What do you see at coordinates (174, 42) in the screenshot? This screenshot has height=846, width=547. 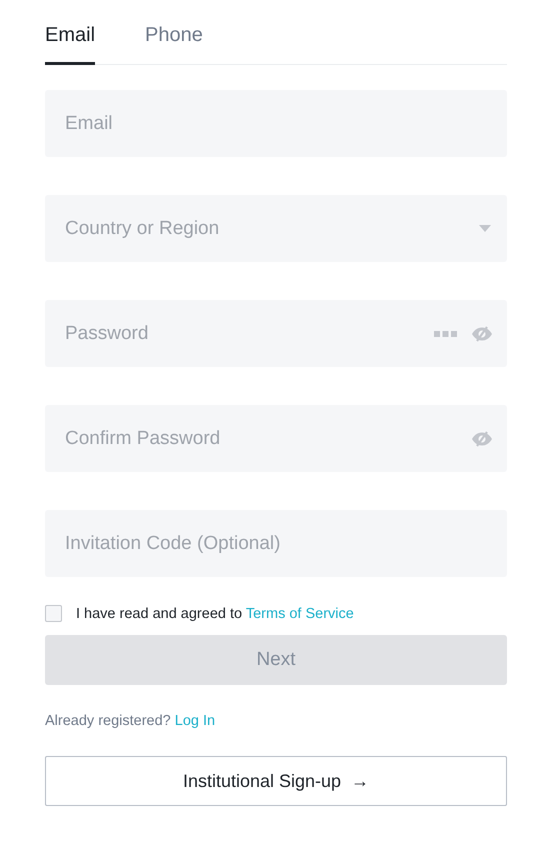 I see `tab: Phone` at bounding box center [174, 42].